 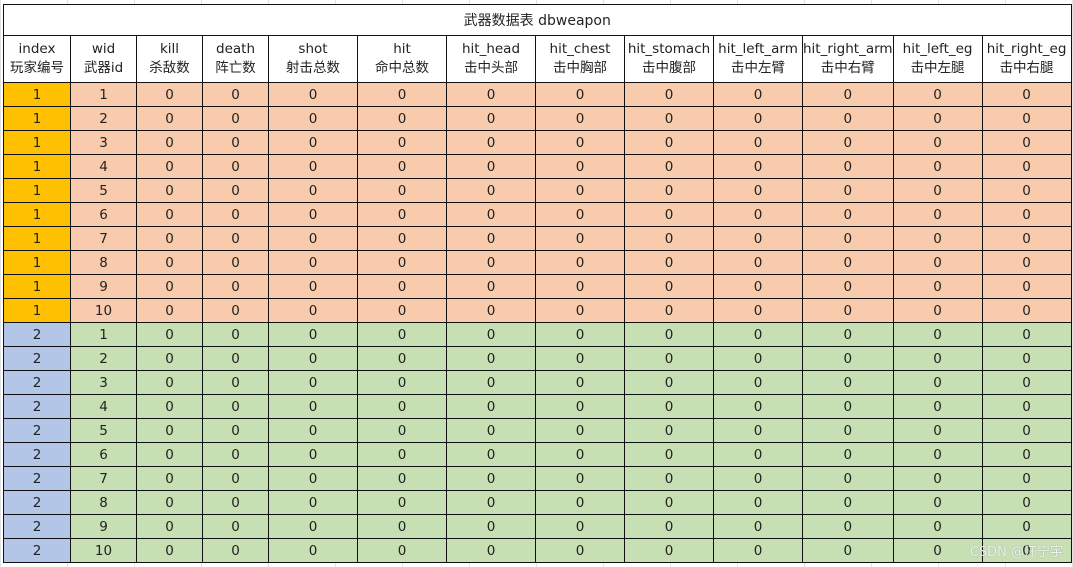 What do you see at coordinates (103, 550) in the screenshot?
I see `cell-wid: 10` at bounding box center [103, 550].